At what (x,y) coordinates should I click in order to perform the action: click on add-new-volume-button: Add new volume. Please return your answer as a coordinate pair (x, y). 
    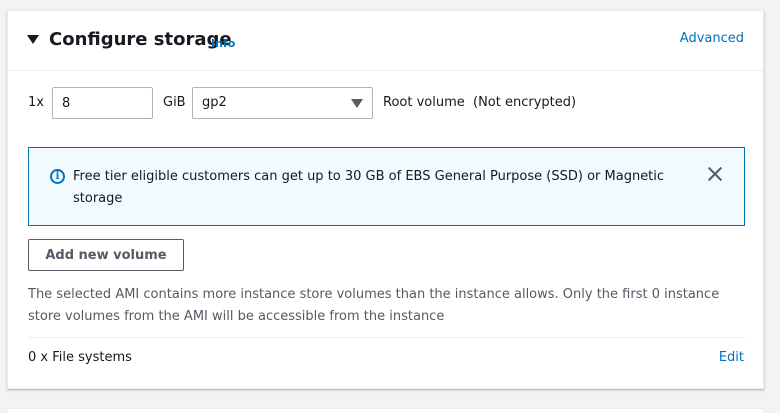
    Looking at the image, I should click on (106, 255).